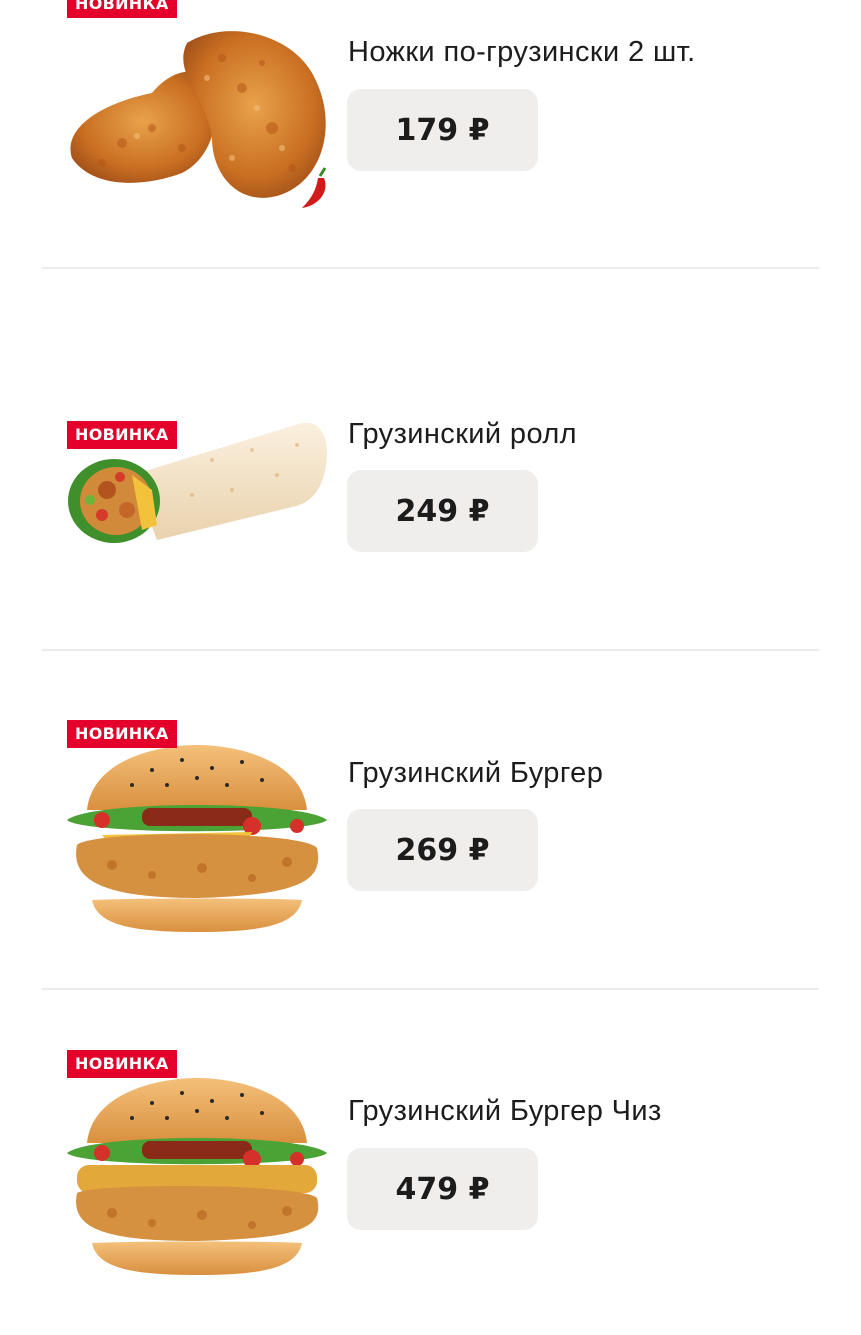 This screenshot has height=1335, width=861. I want to click on item-title: Грузинский Бургер Чиз, so click(505, 1111).